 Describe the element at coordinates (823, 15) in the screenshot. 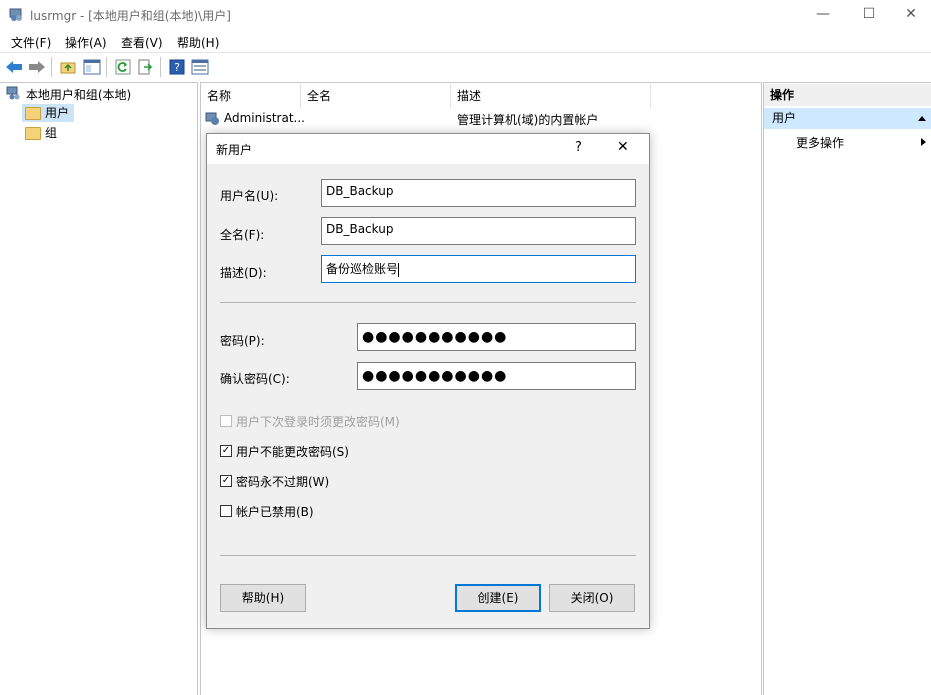

I see `minimize-button: —` at that location.